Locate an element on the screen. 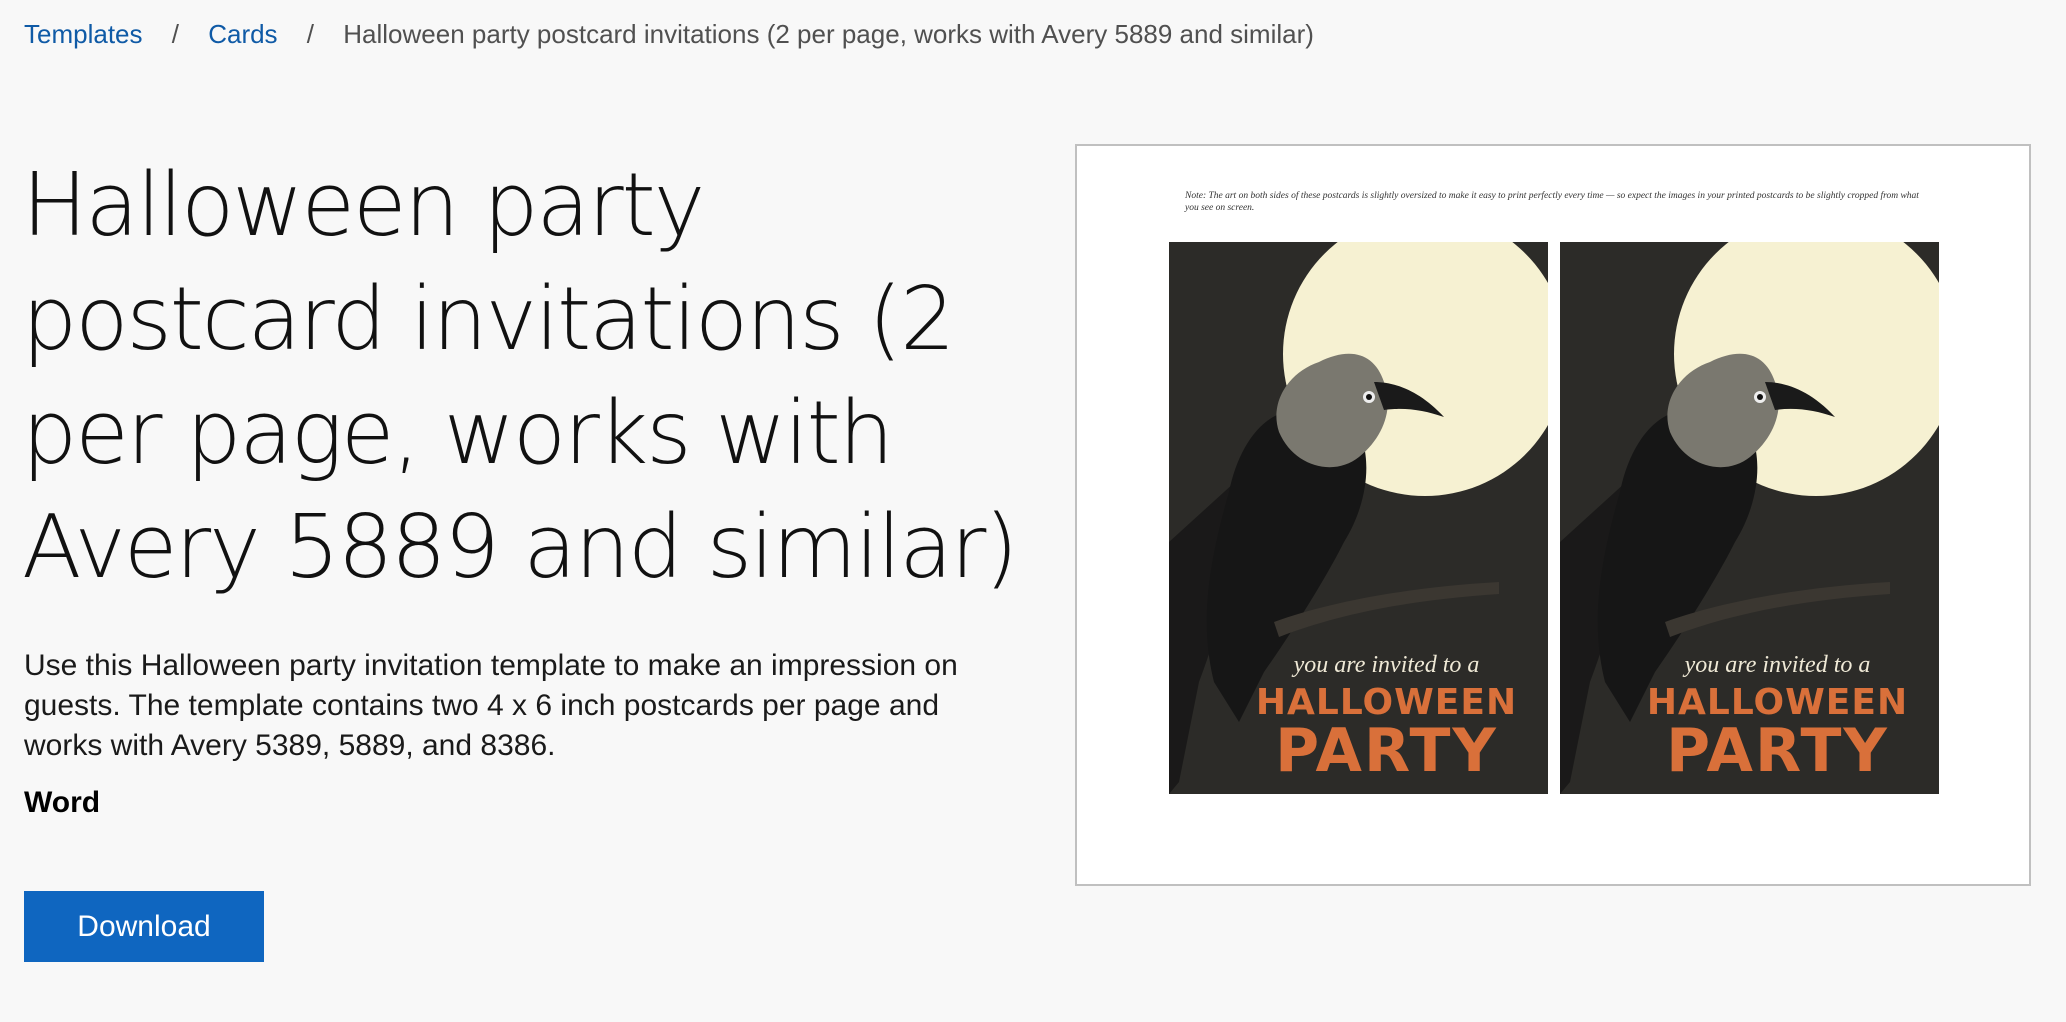 The image size is (2066, 1022). breadcrumb-link-cards: Cards is located at coordinates (242, 34).